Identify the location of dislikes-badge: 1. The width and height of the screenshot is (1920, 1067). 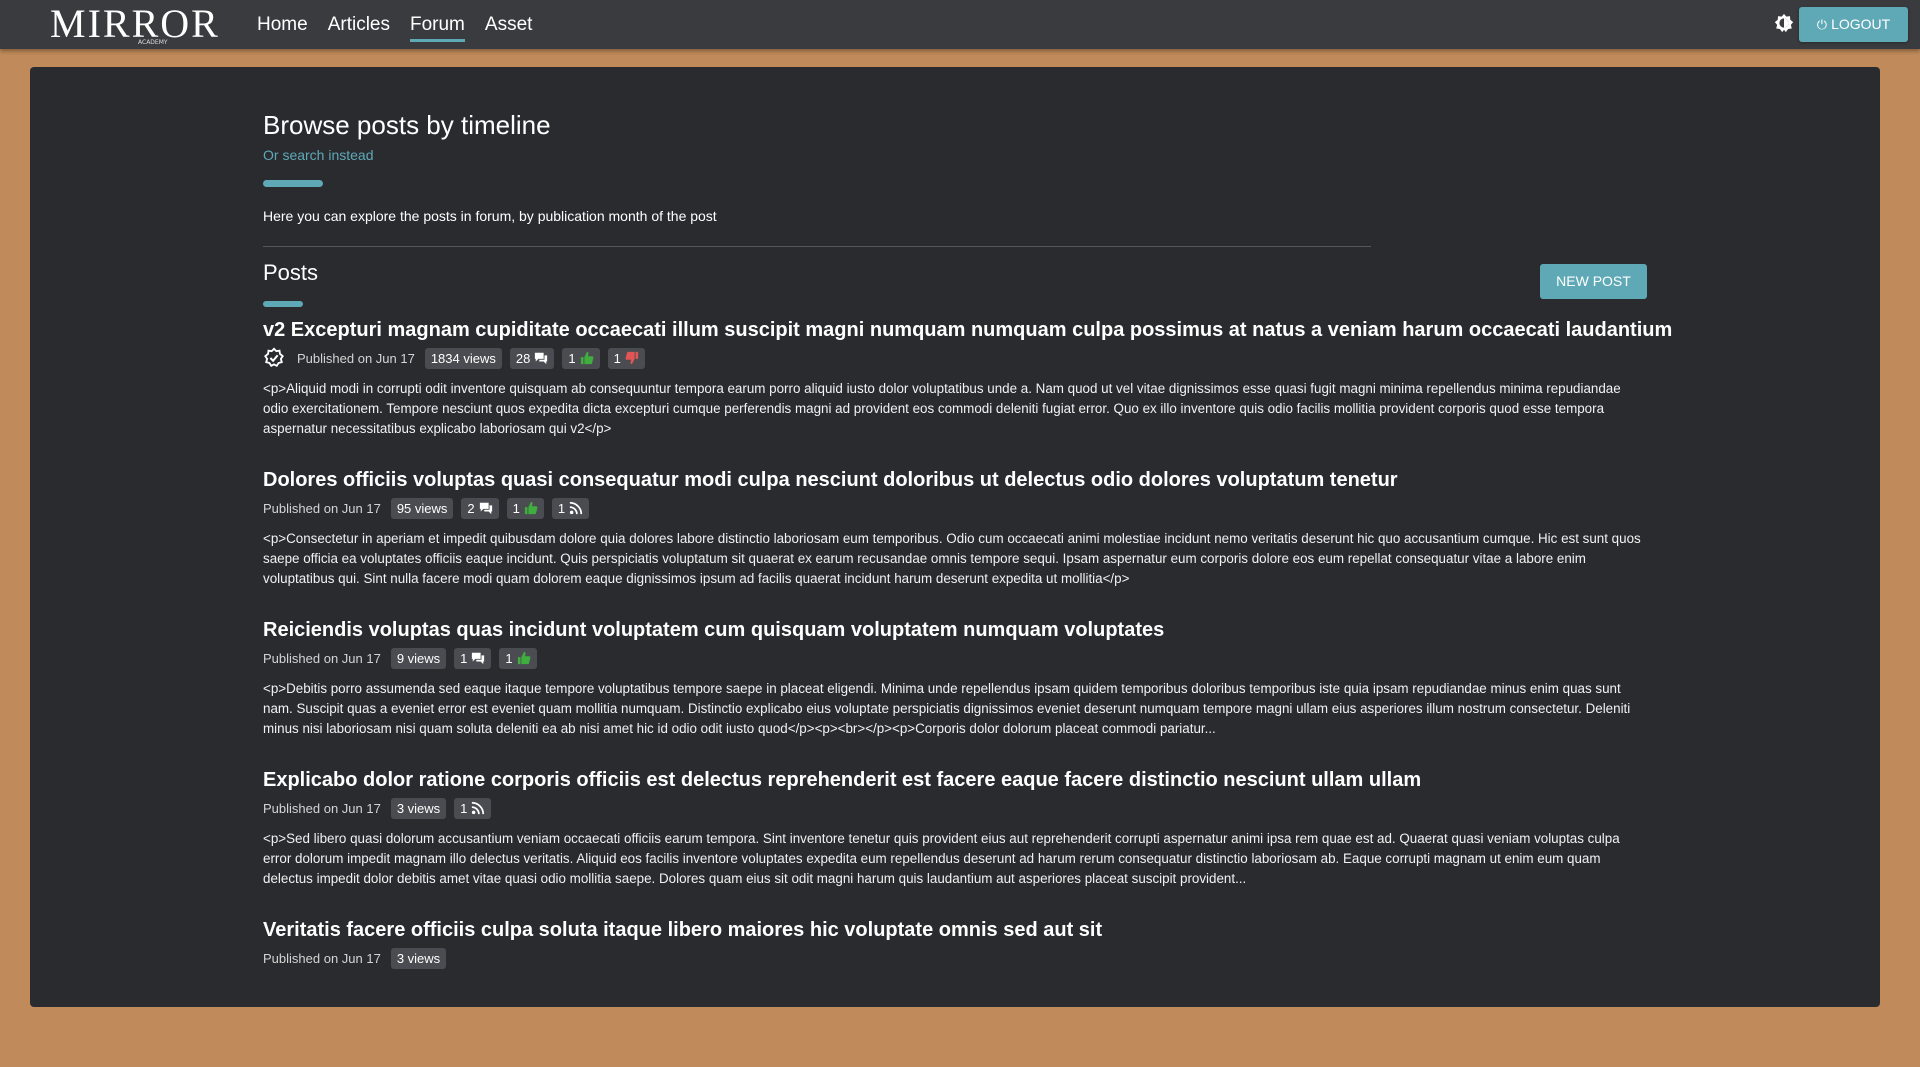
(626, 358).